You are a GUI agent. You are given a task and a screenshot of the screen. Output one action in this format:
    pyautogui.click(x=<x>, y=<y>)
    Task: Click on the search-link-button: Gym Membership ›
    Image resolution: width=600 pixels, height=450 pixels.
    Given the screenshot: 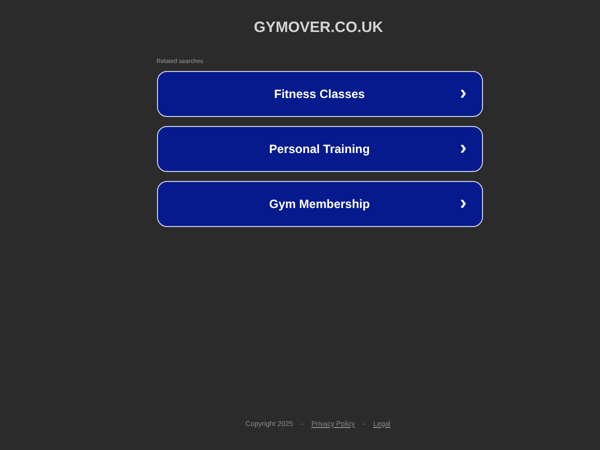 What is the action you would take?
    pyautogui.click(x=319, y=204)
    